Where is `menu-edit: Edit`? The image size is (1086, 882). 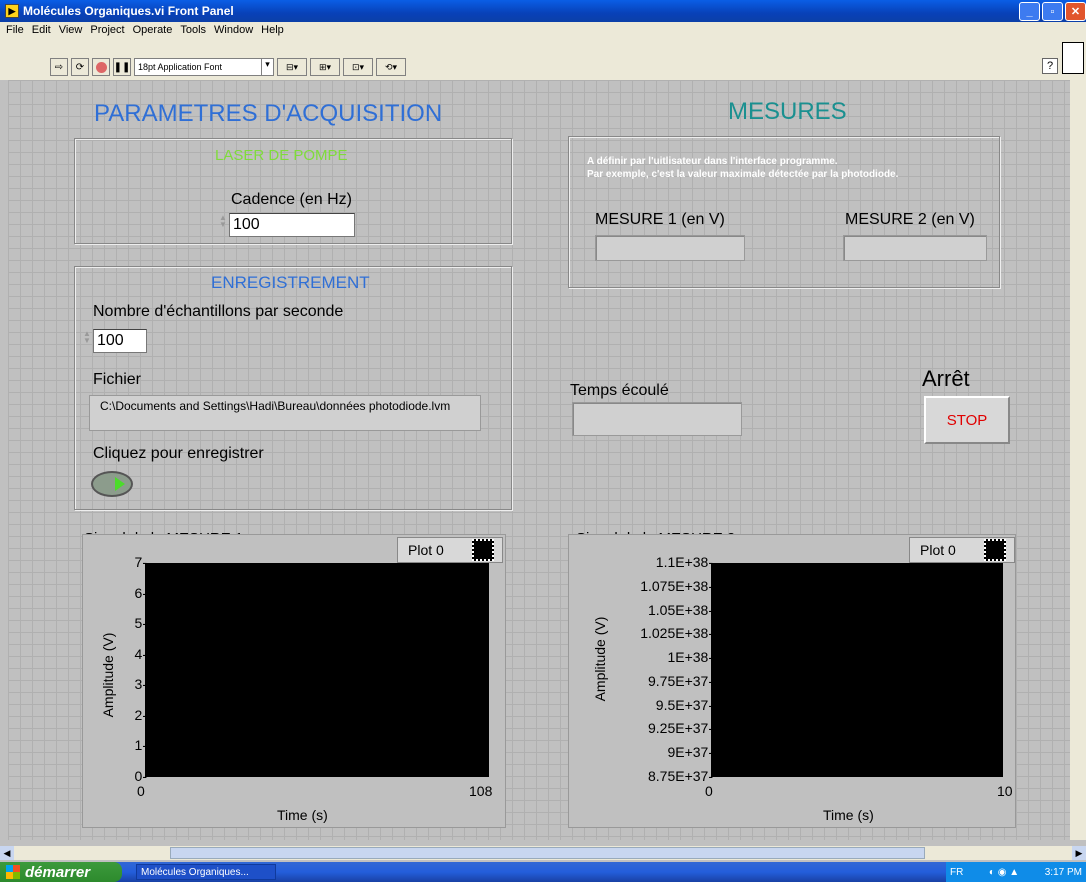 menu-edit: Edit is located at coordinates (41, 30).